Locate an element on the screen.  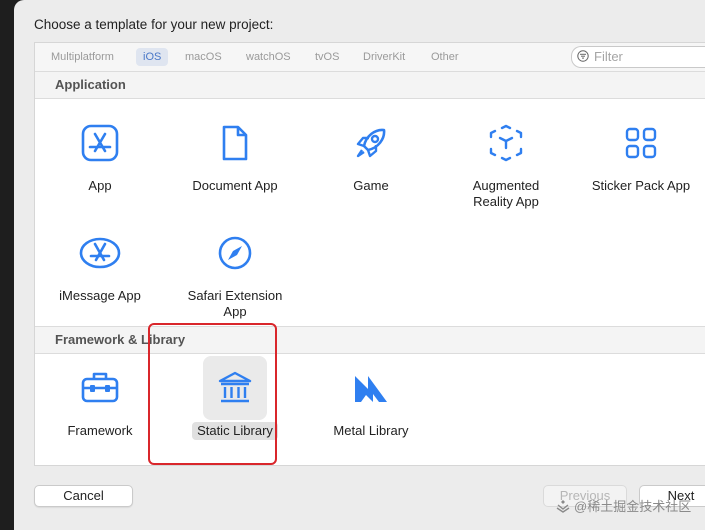
toolbox-icon is located at coordinates (100, 387).